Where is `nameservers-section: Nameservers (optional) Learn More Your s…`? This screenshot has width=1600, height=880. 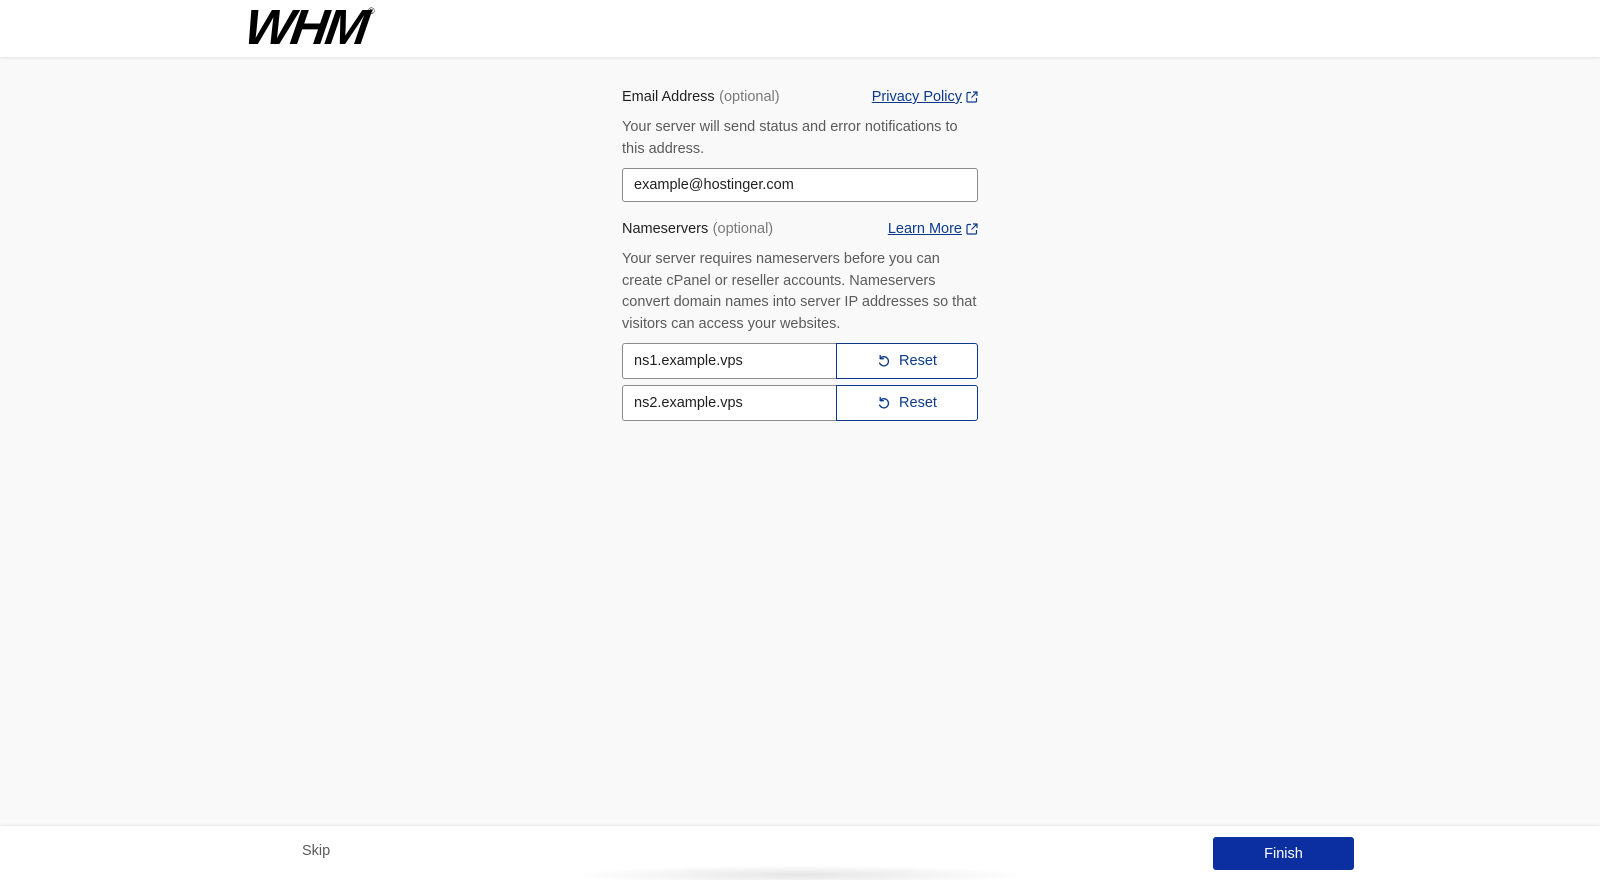 nameservers-section: Nameservers (optional) Learn More Your s… is located at coordinates (800, 320).